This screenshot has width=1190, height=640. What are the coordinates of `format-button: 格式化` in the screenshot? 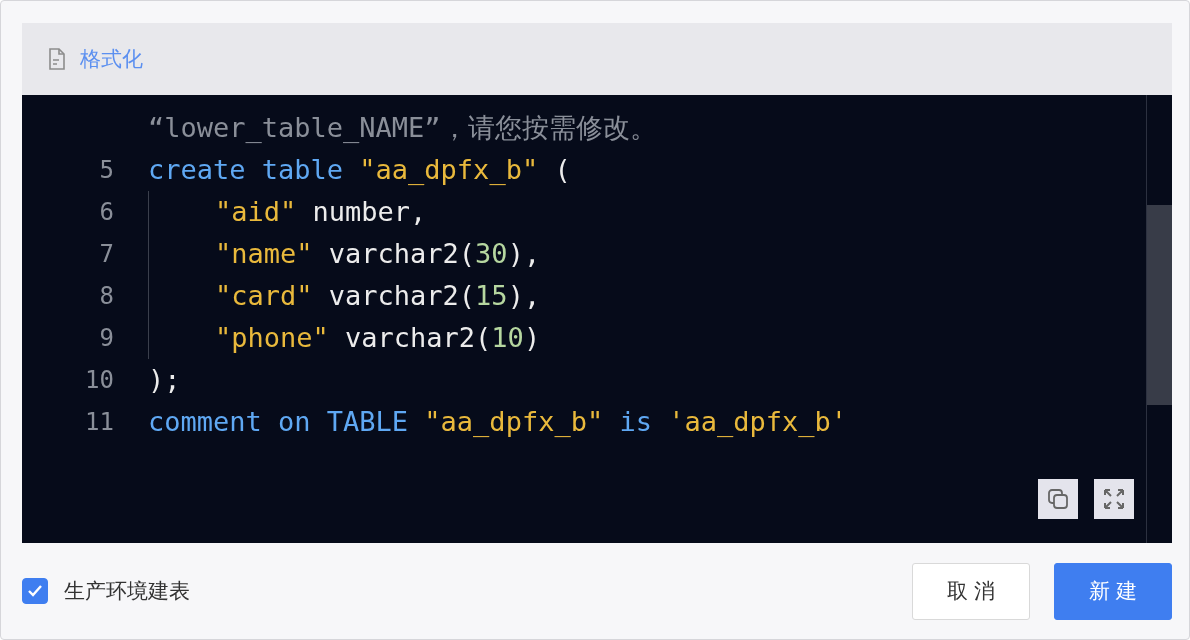 It's located at (95, 59).